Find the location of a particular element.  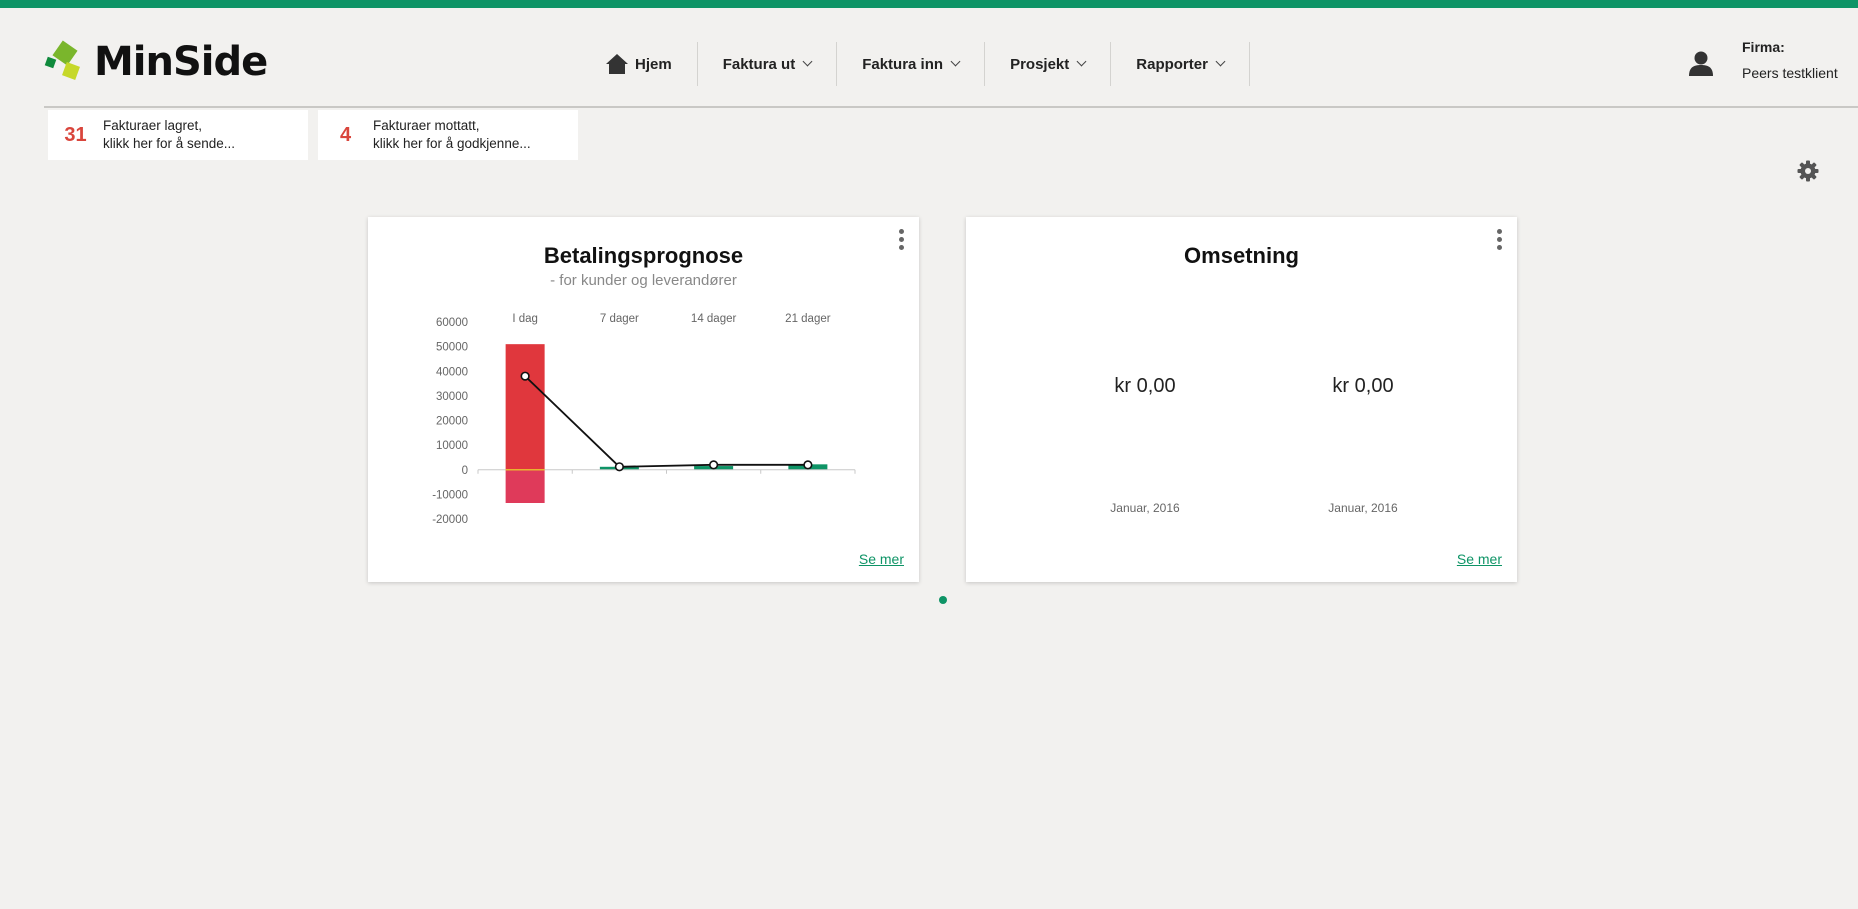

nav-item-faktura-ut: Faktura ut is located at coordinates (768, 64).